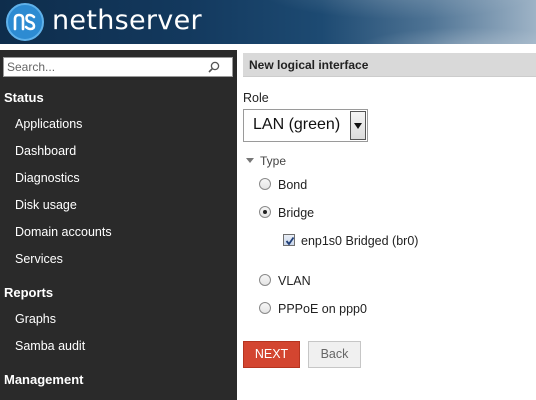  I want to click on search-box, so click(118, 67).